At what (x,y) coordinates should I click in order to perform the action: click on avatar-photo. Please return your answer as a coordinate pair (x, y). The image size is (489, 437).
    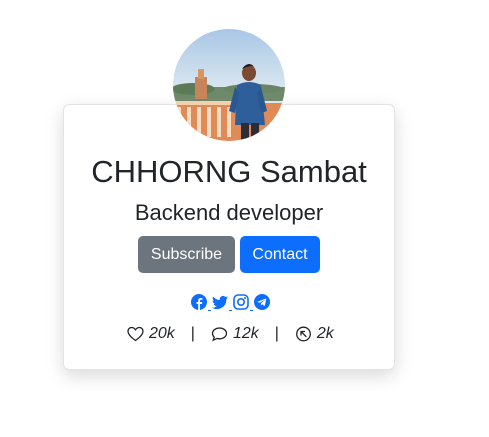
    Looking at the image, I should click on (229, 85).